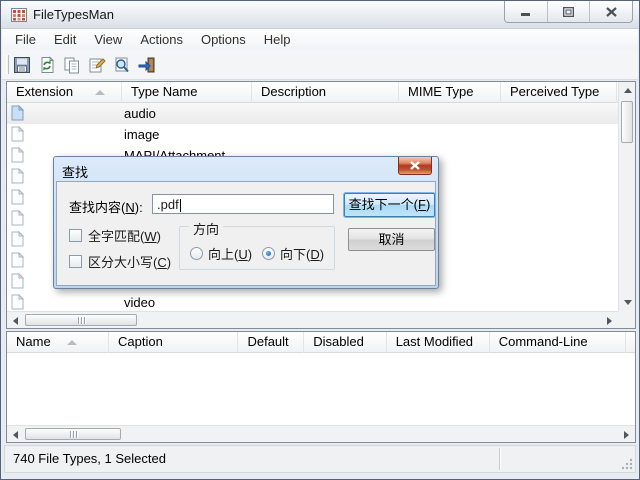  I want to click on close-button, so click(610, 11).